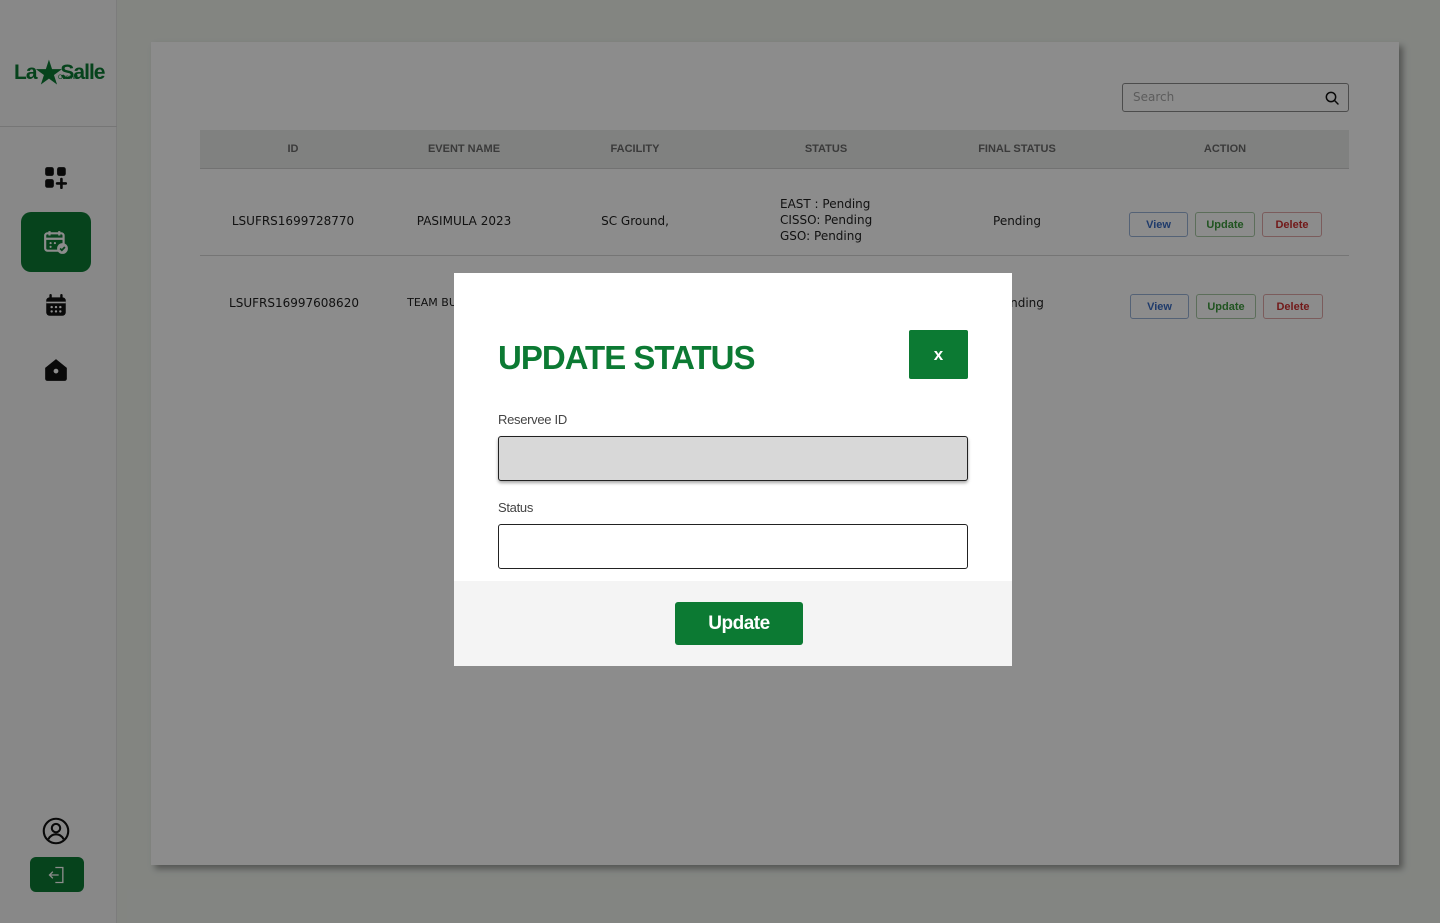 The width and height of the screenshot is (1440, 923). Describe the element at coordinates (516, 507) in the screenshot. I see `status-label: Status` at that location.